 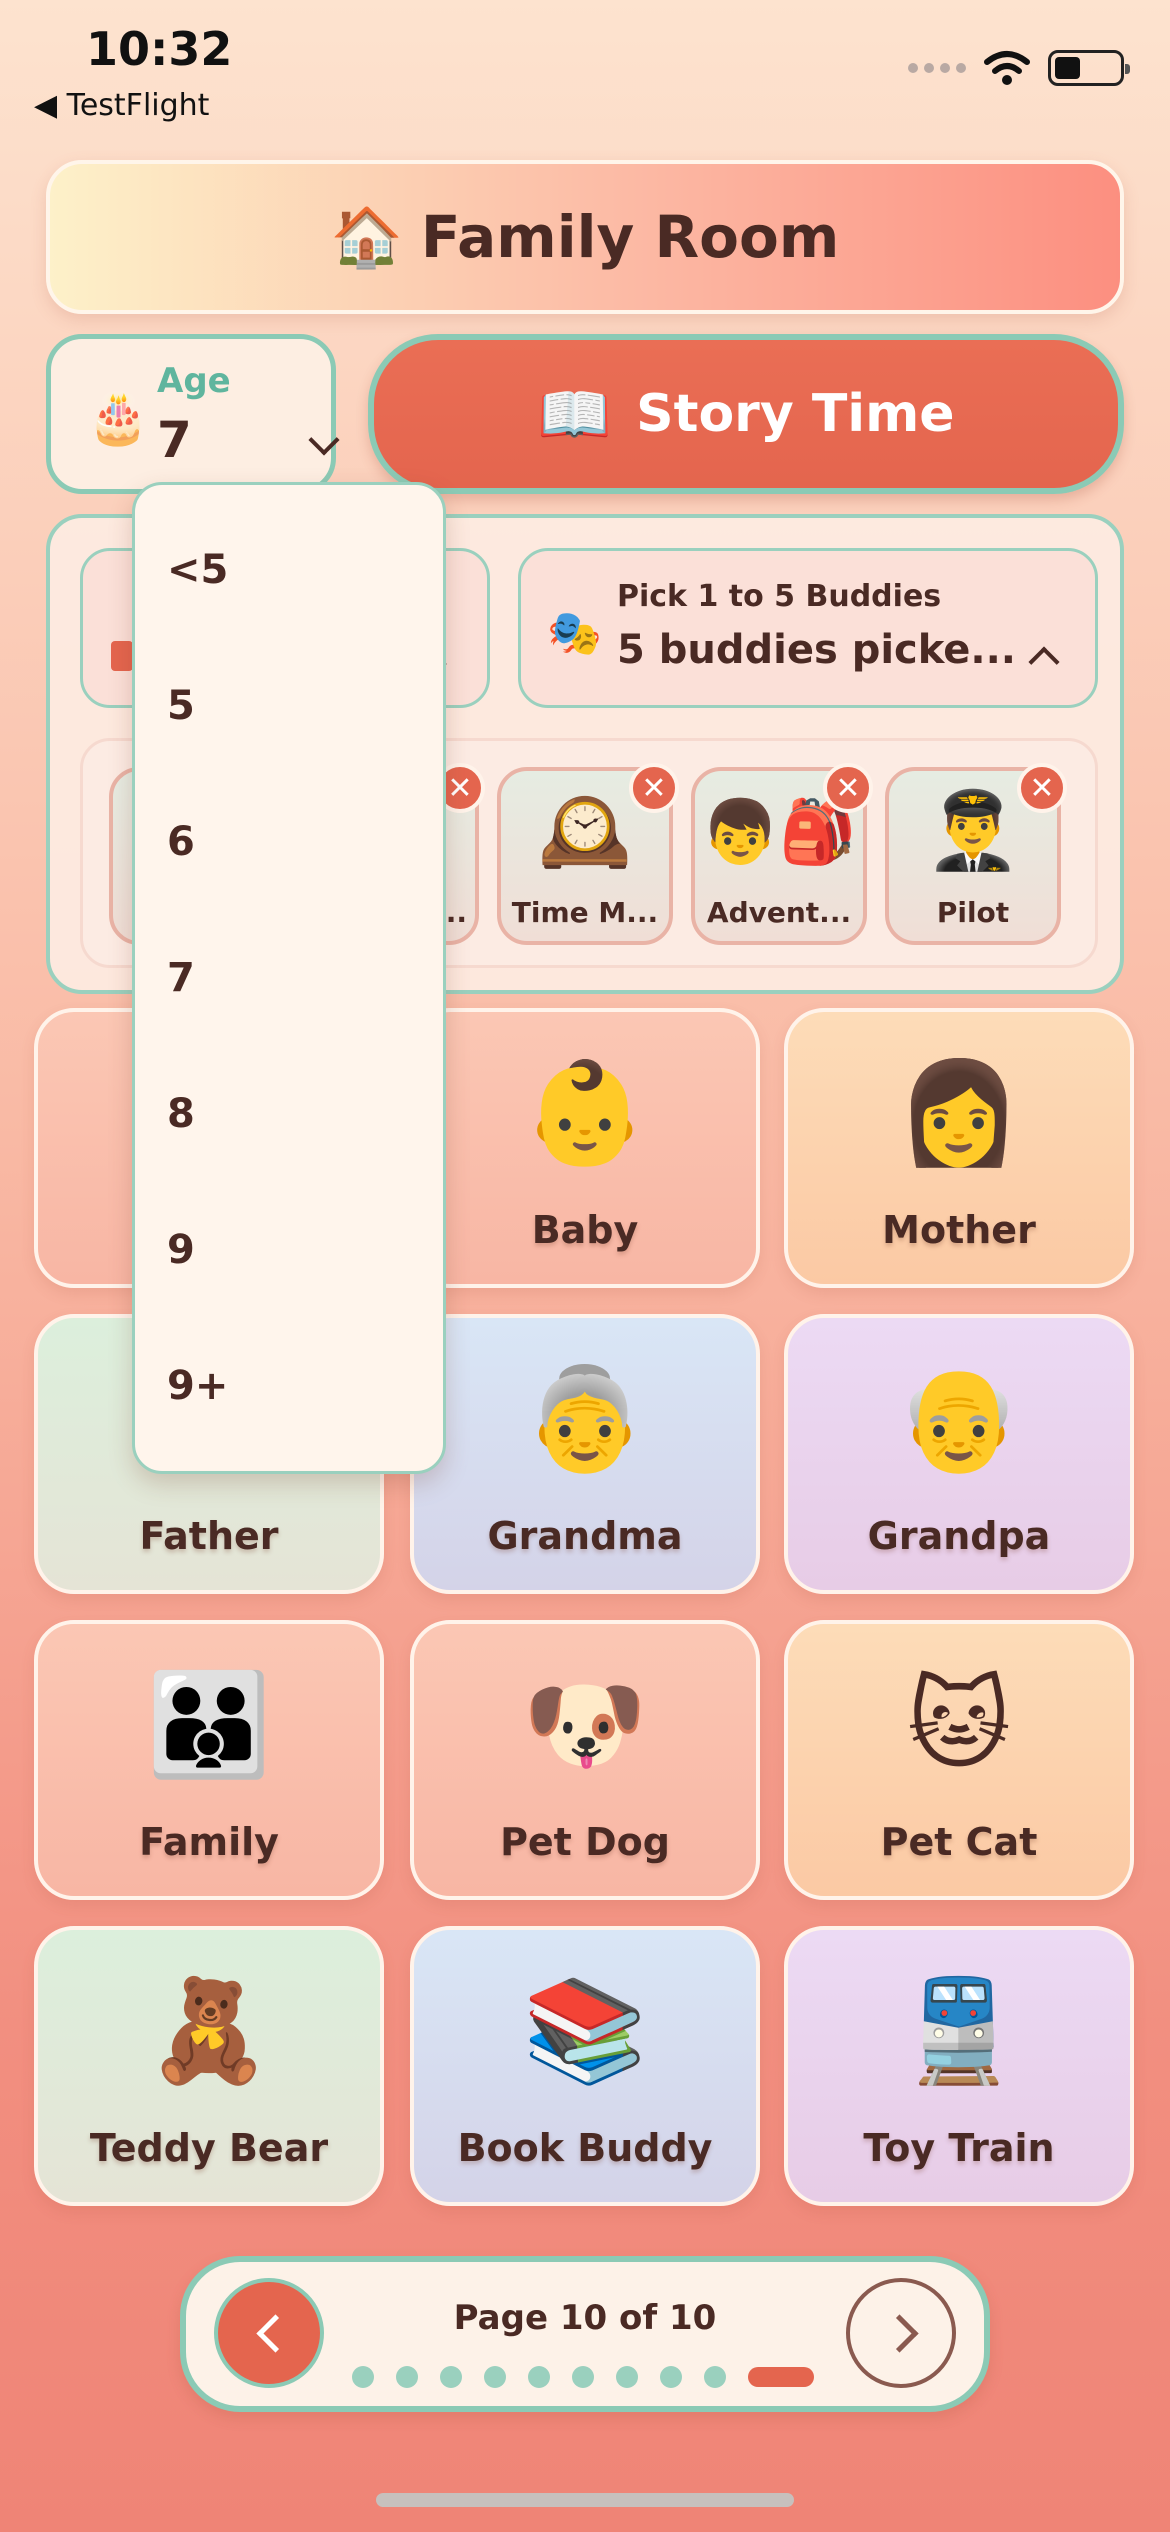 What do you see at coordinates (585, 1112) in the screenshot?
I see `baby-icon: 👶` at bounding box center [585, 1112].